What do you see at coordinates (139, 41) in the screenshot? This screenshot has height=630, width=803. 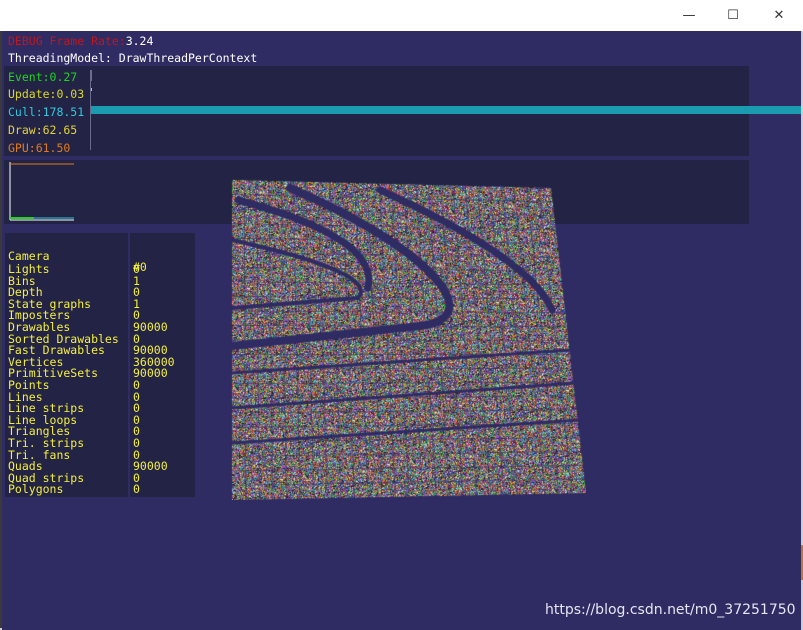 I see `frame-rate-value: 3.24` at bounding box center [139, 41].